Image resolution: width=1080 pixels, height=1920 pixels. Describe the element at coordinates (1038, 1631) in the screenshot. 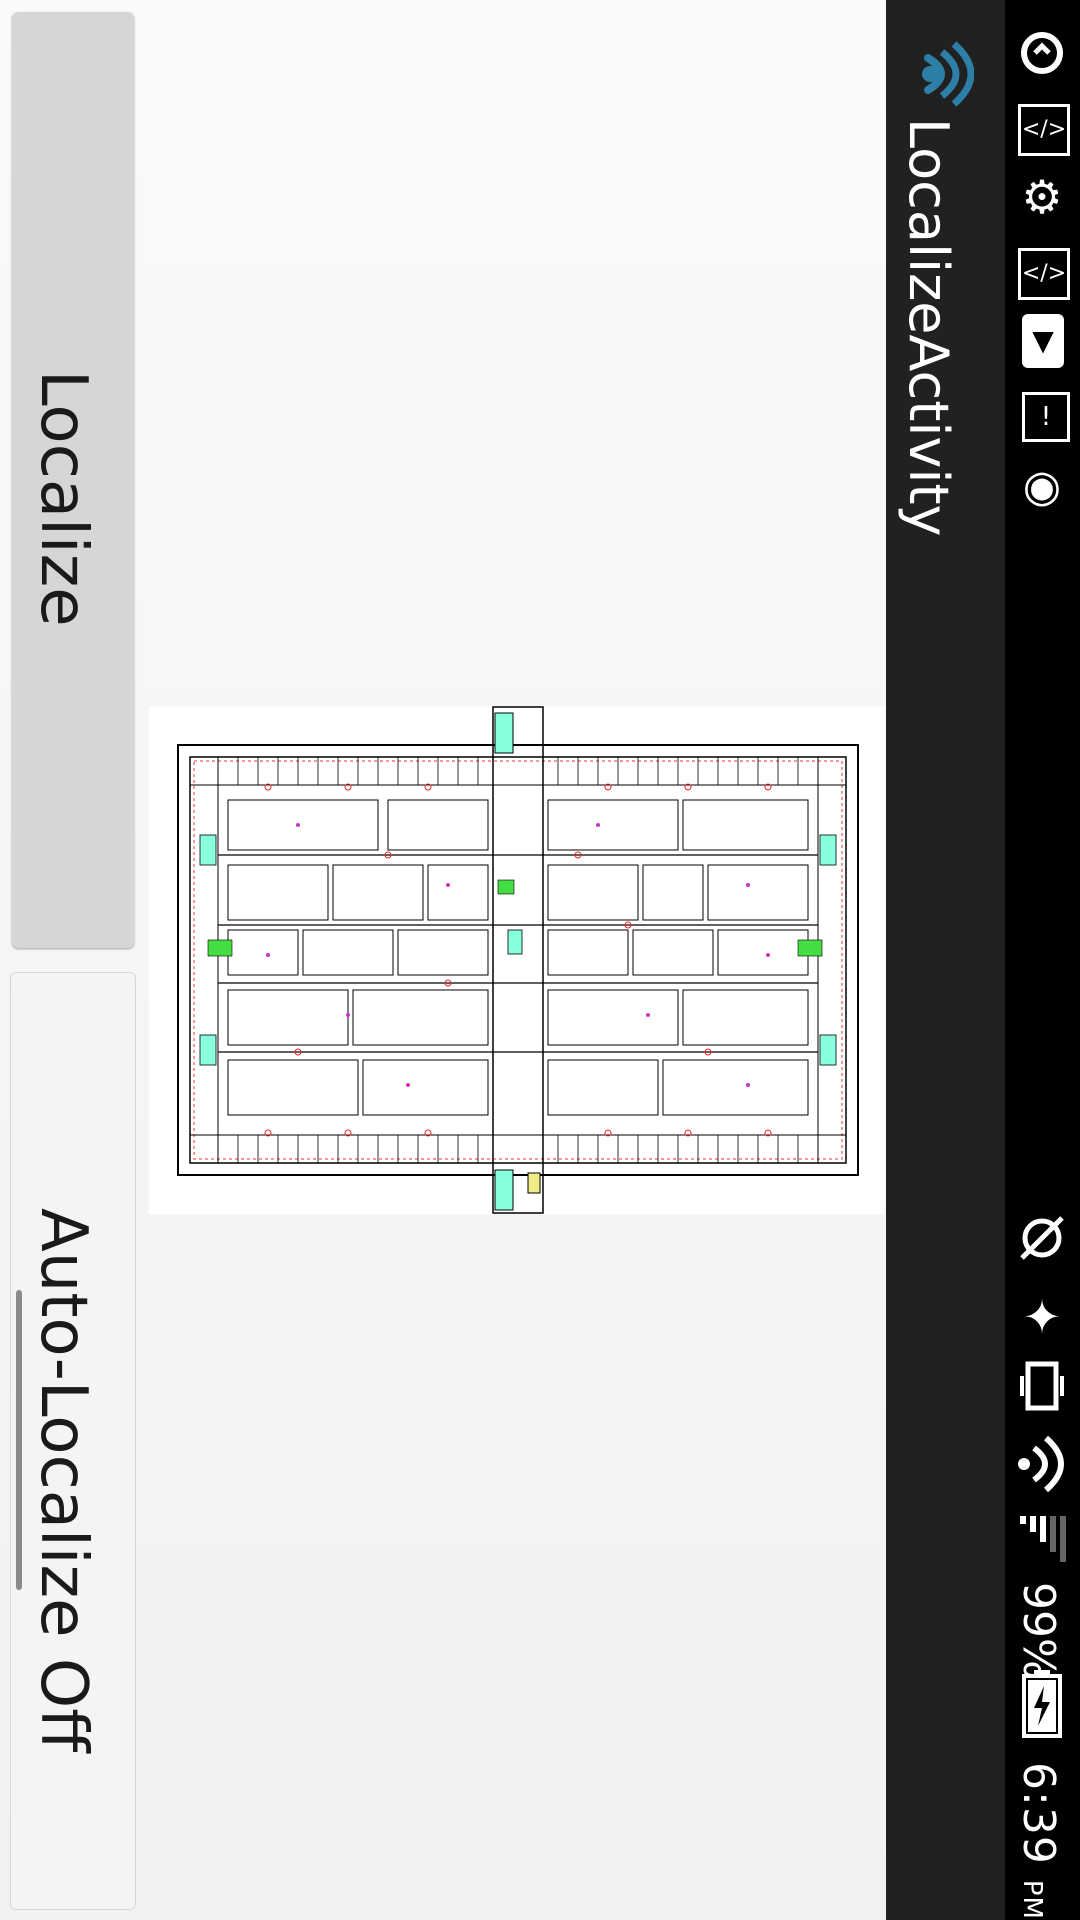

I see `battery-percent: 99%` at that location.